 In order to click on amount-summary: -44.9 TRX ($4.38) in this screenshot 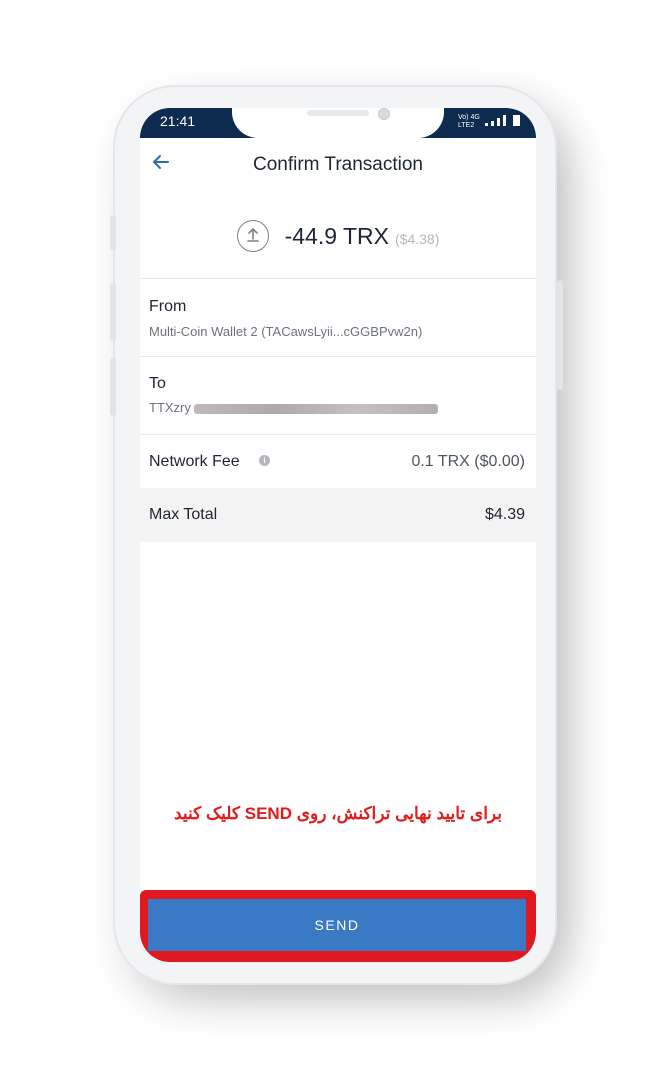, I will do `click(338, 236)`.